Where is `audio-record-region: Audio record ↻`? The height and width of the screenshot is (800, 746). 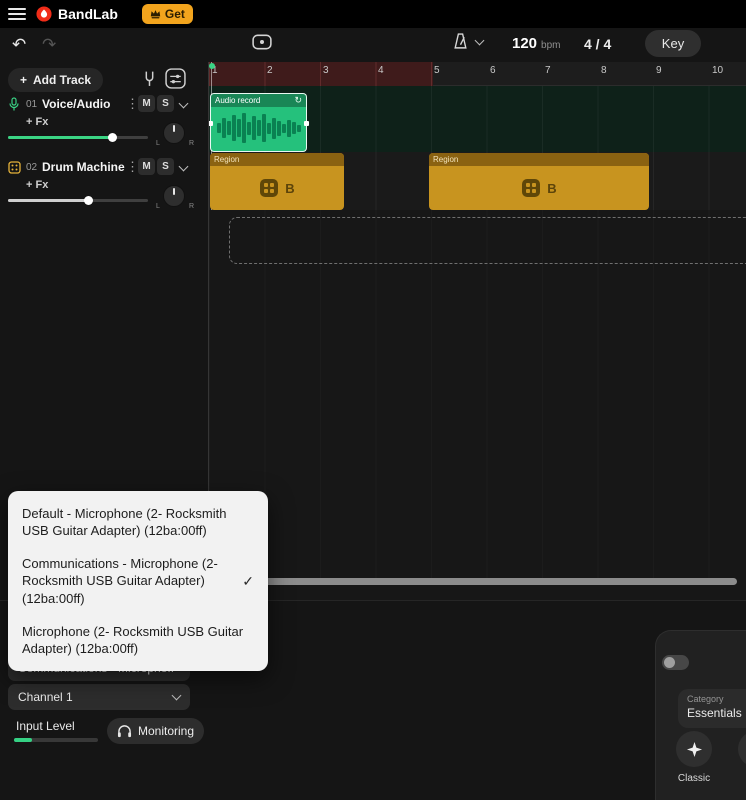
audio-record-region: Audio record ↻ is located at coordinates (259, 122).